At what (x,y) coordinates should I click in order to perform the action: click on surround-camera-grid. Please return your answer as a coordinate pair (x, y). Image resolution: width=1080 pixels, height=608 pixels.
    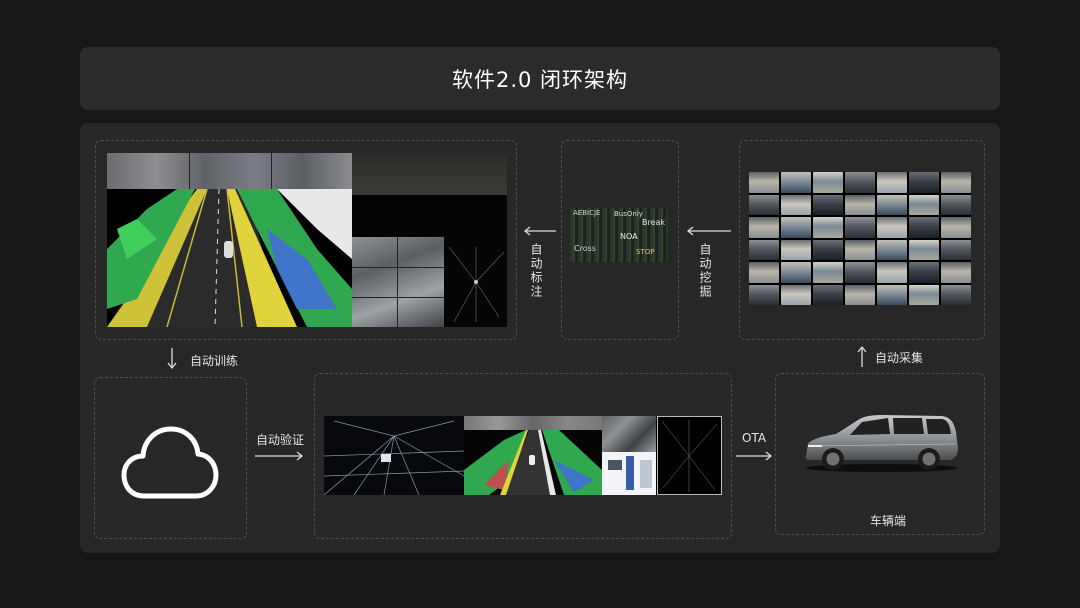
    Looking at the image, I should click on (398, 282).